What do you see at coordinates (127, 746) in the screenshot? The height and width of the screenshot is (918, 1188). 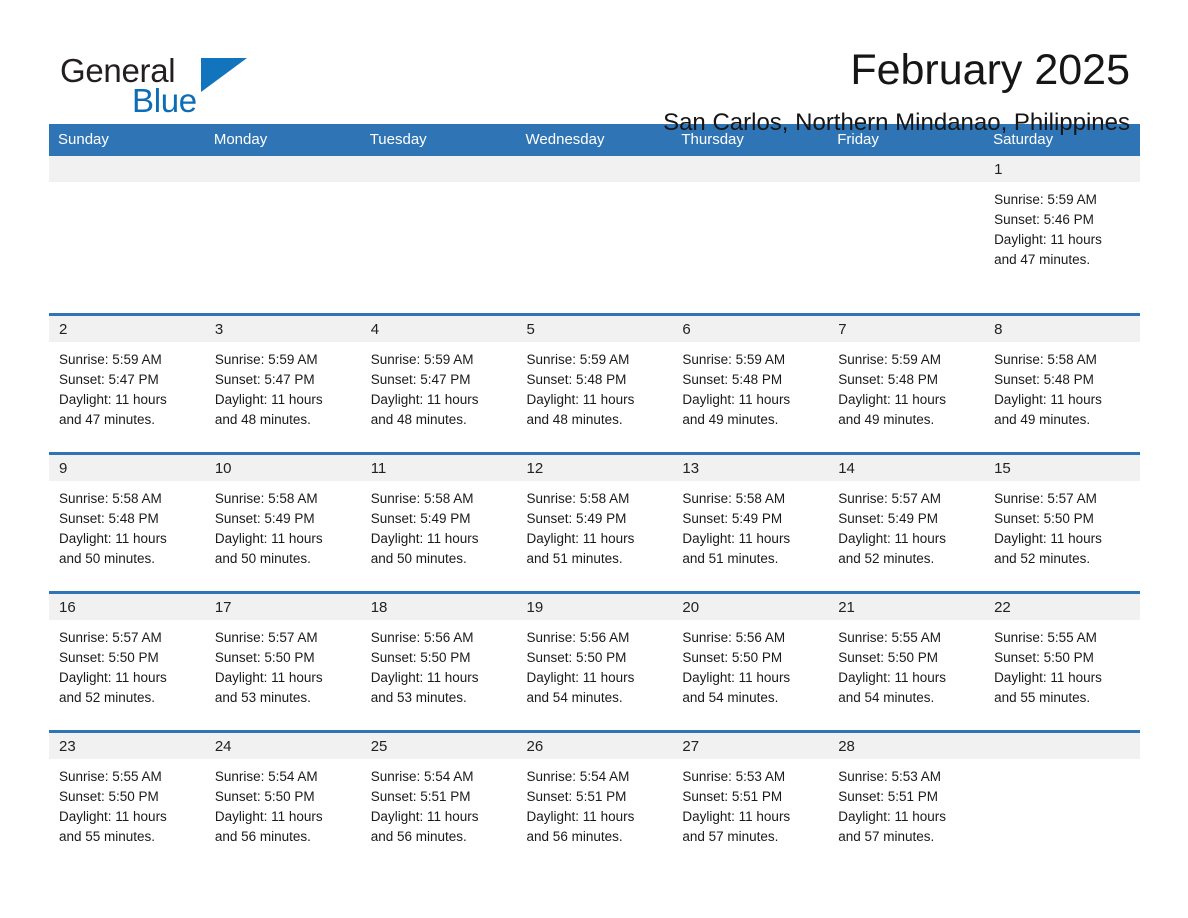 I see `day-cell-number: 23` at bounding box center [127, 746].